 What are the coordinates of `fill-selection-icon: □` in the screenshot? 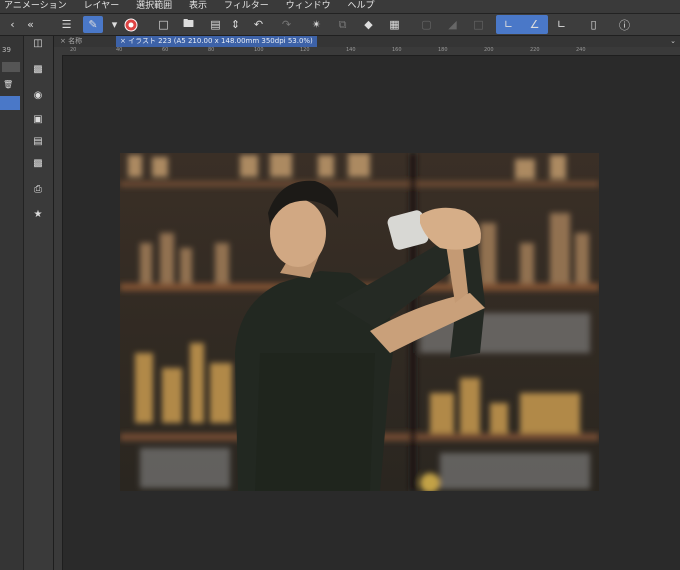 It's located at (478, 24).